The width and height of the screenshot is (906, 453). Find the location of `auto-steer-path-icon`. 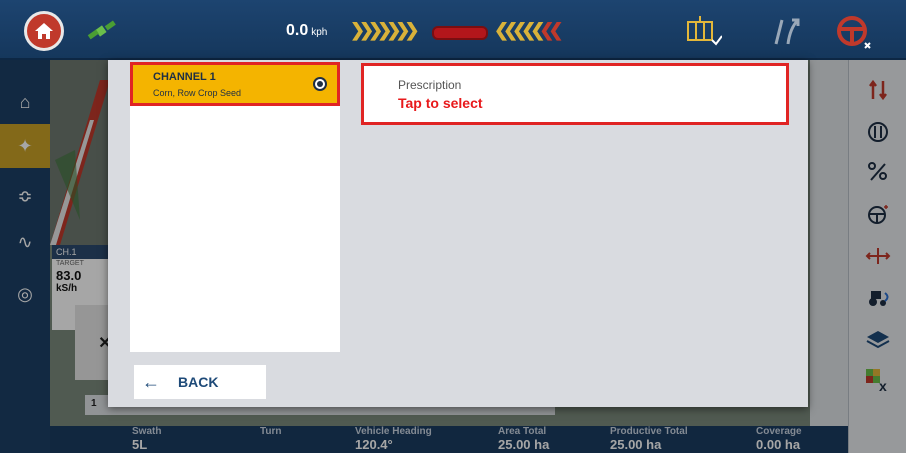

auto-steer-path-icon is located at coordinates (786, 31).